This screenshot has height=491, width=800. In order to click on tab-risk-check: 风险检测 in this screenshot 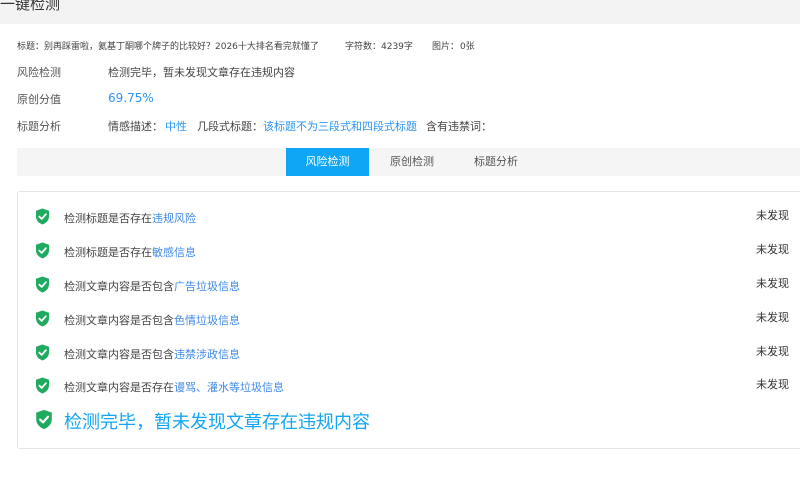, I will do `click(327, 162)`.